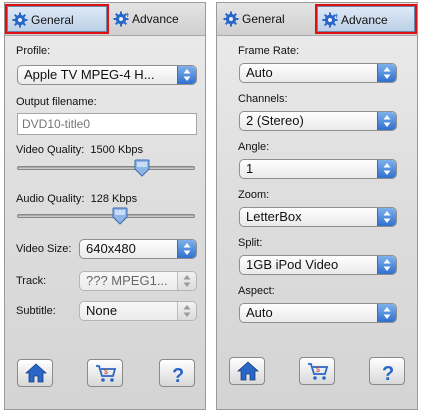  I want to click on aspect-value: Auto, so click(259, 312).